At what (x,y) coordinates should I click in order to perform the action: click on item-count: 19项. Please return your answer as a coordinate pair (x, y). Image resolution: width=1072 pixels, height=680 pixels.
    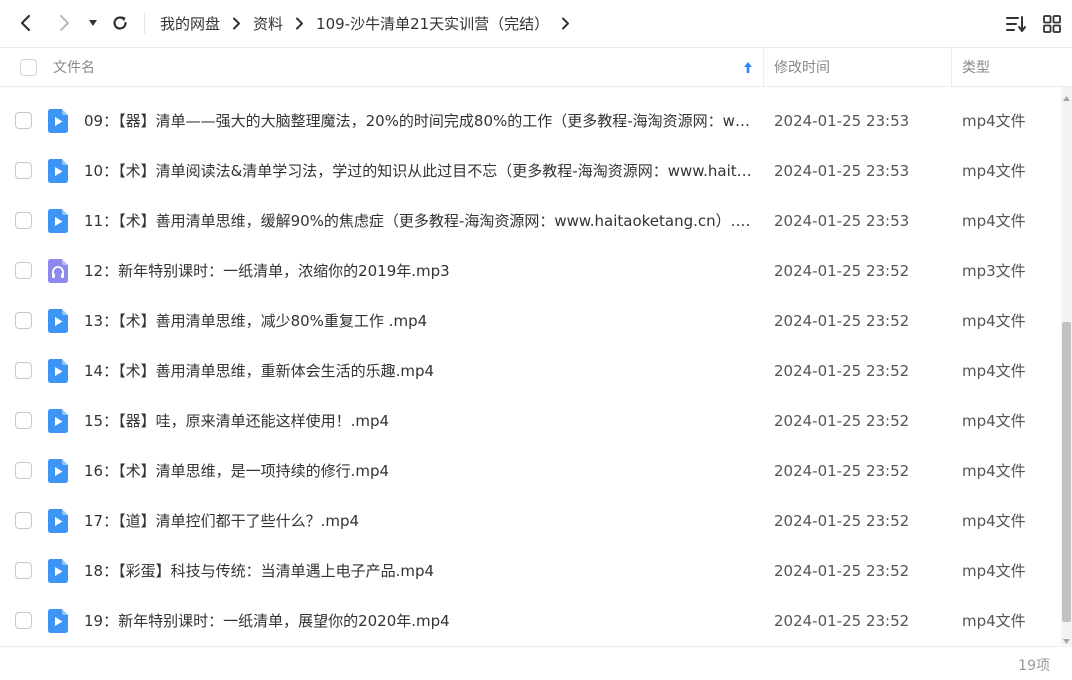
    Looking at the image, I should click on (1034, 666).